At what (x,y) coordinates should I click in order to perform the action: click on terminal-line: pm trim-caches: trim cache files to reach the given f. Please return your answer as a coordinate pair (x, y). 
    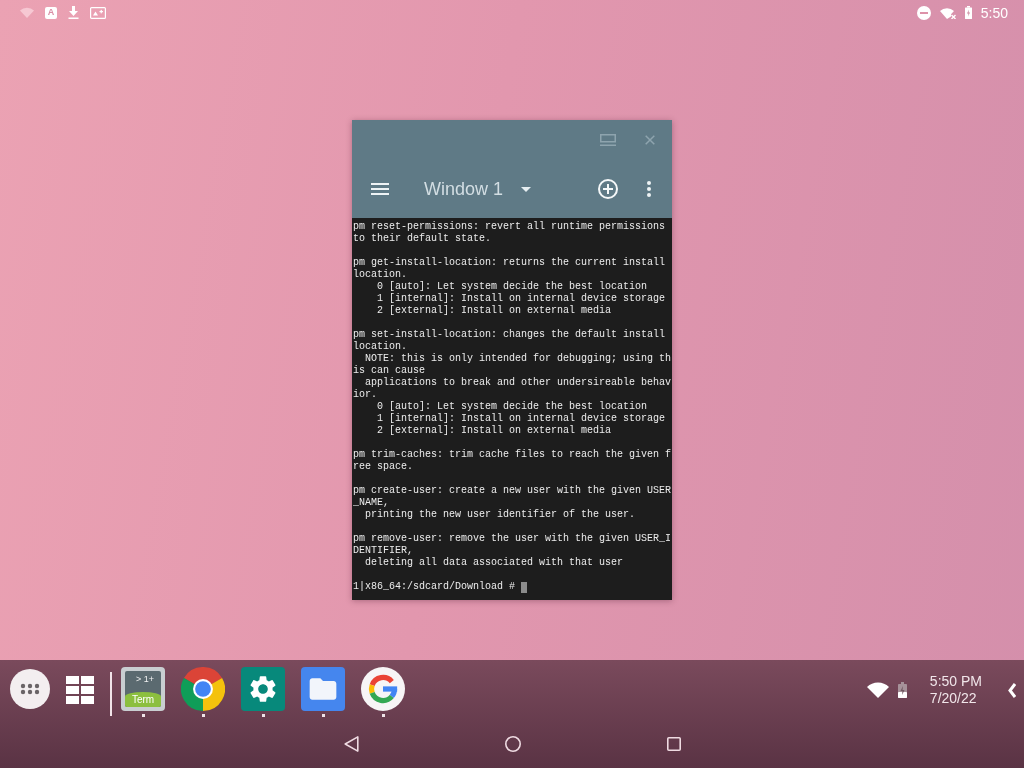
    Looking at the image, I should click on (512, 455).